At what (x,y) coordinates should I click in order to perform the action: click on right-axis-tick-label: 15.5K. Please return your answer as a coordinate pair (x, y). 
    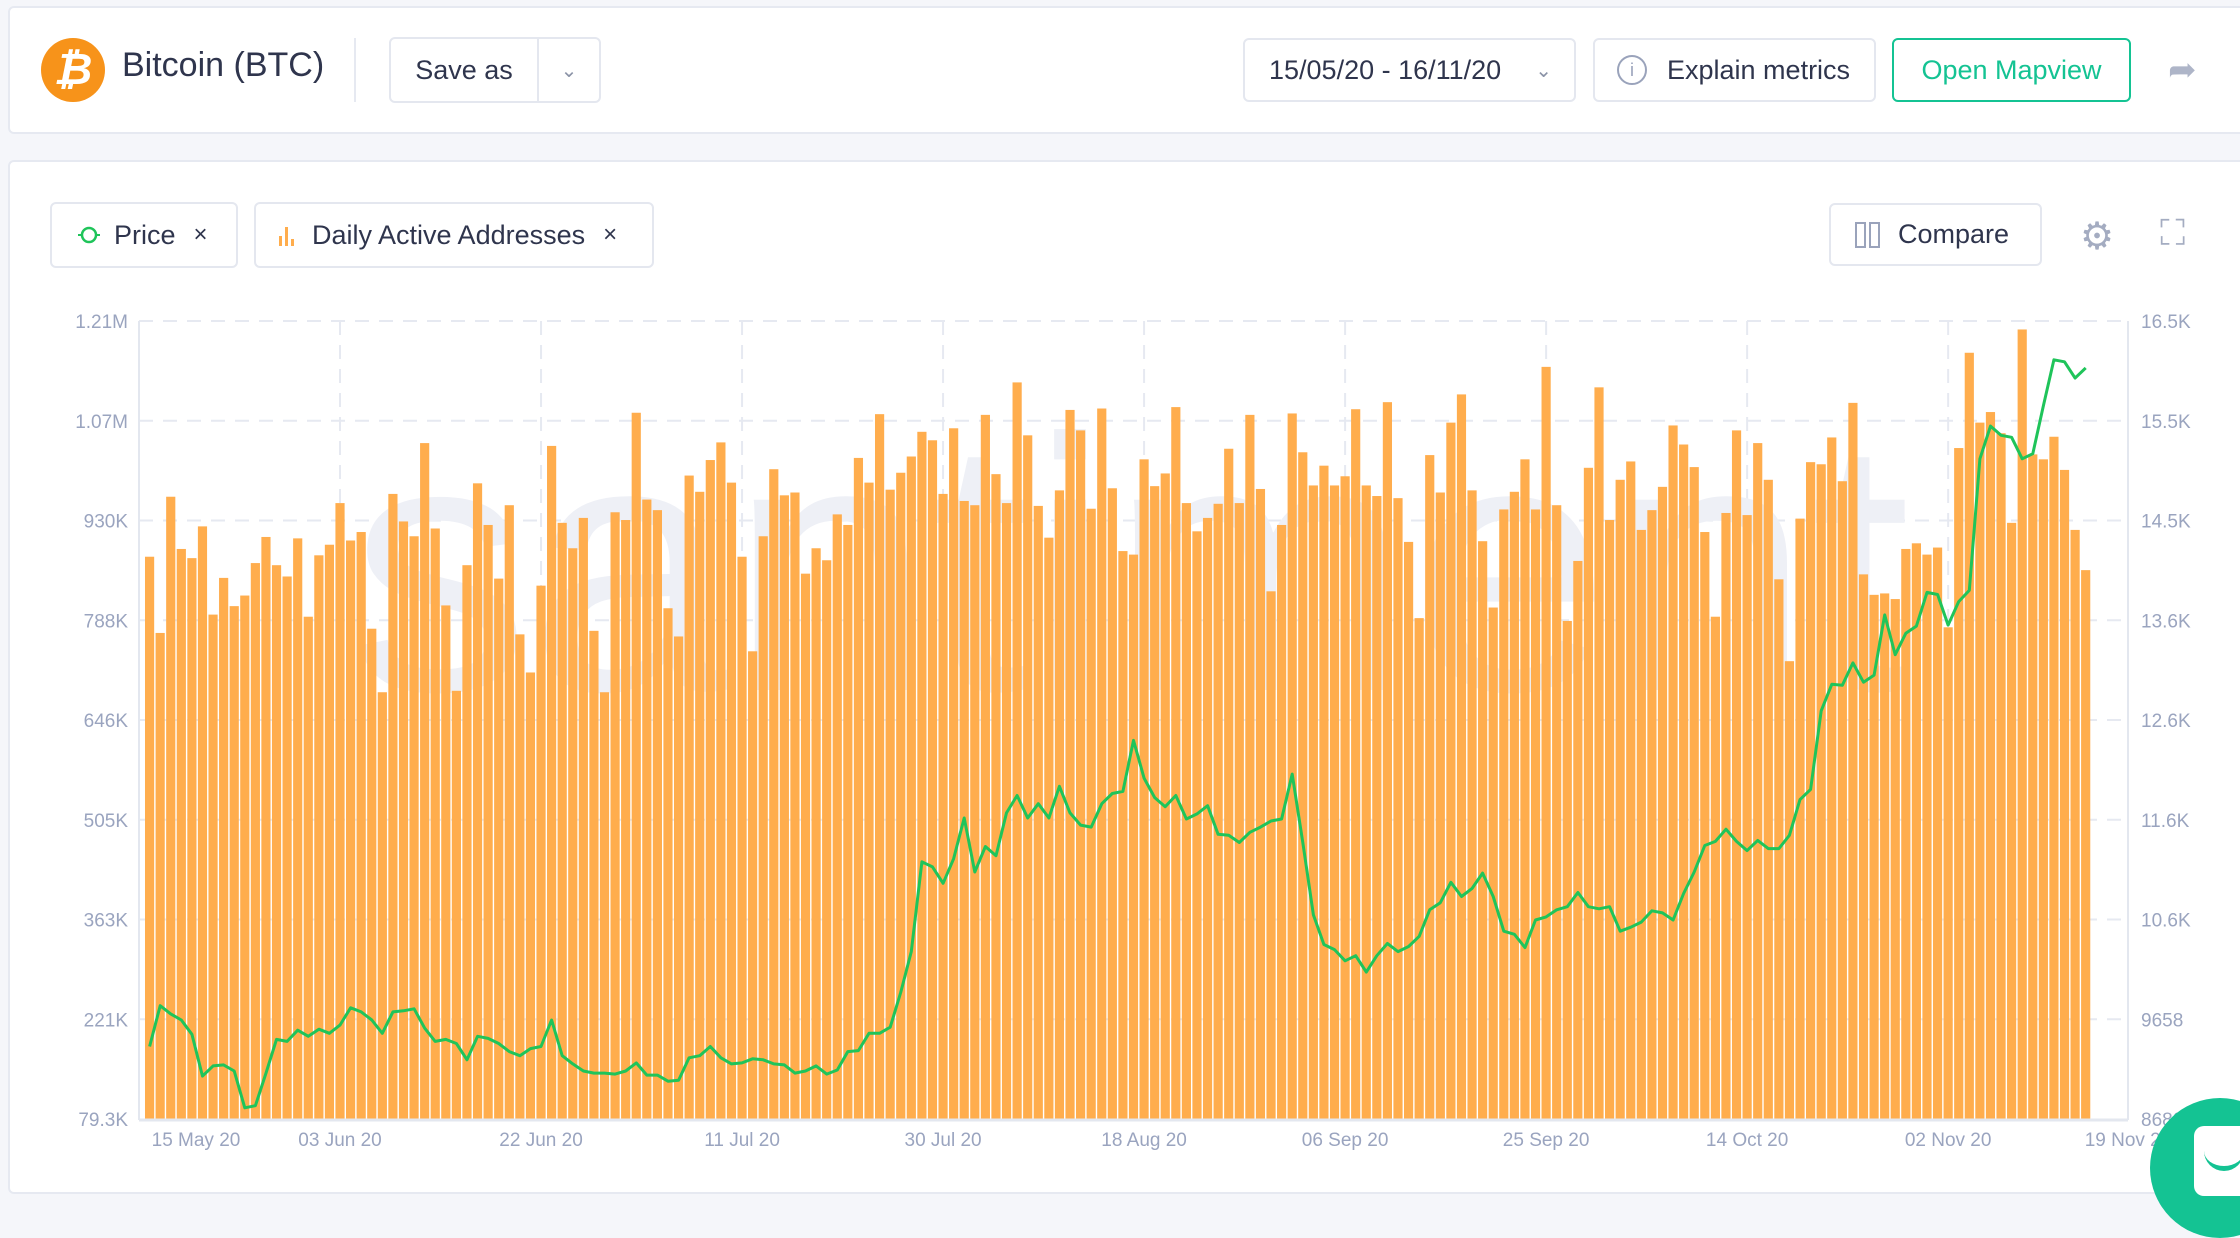
    Looking at the image, I should click on (2166, 422).